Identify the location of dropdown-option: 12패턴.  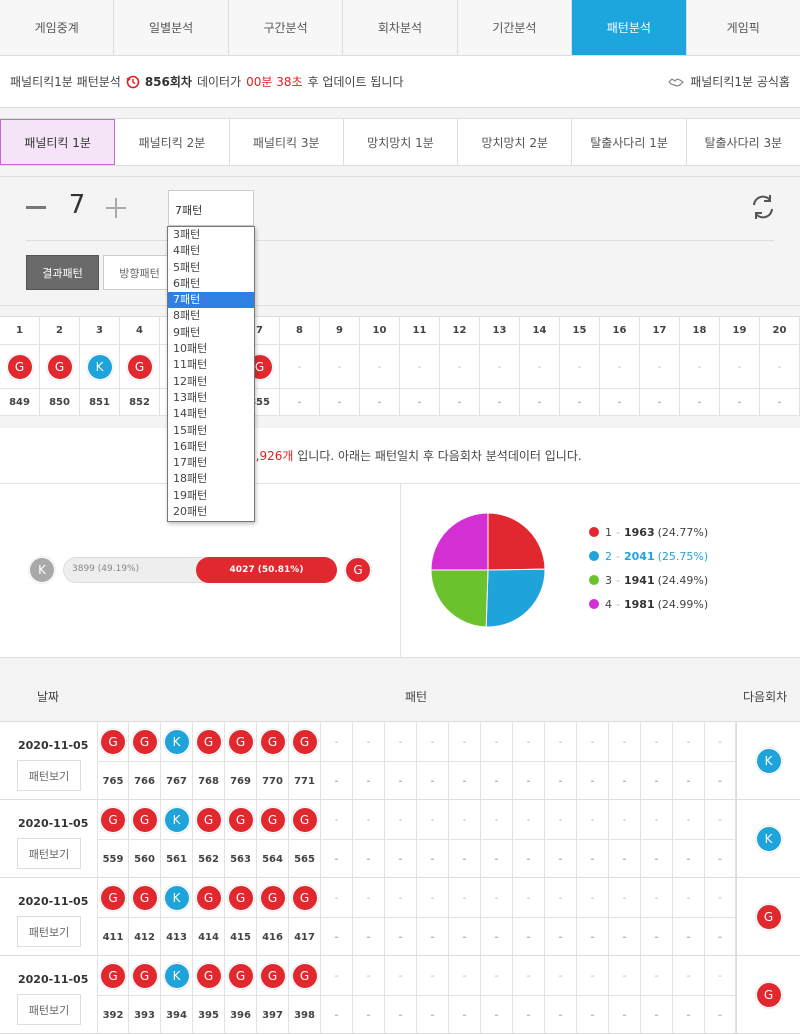
(211, 382).